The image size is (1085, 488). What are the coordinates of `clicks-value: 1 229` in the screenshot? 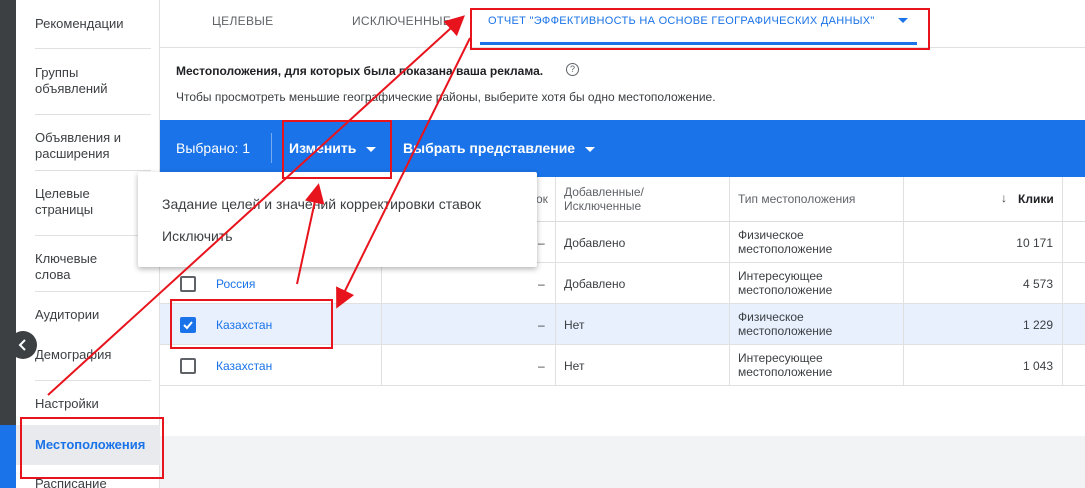 It's located at (1037, 325).